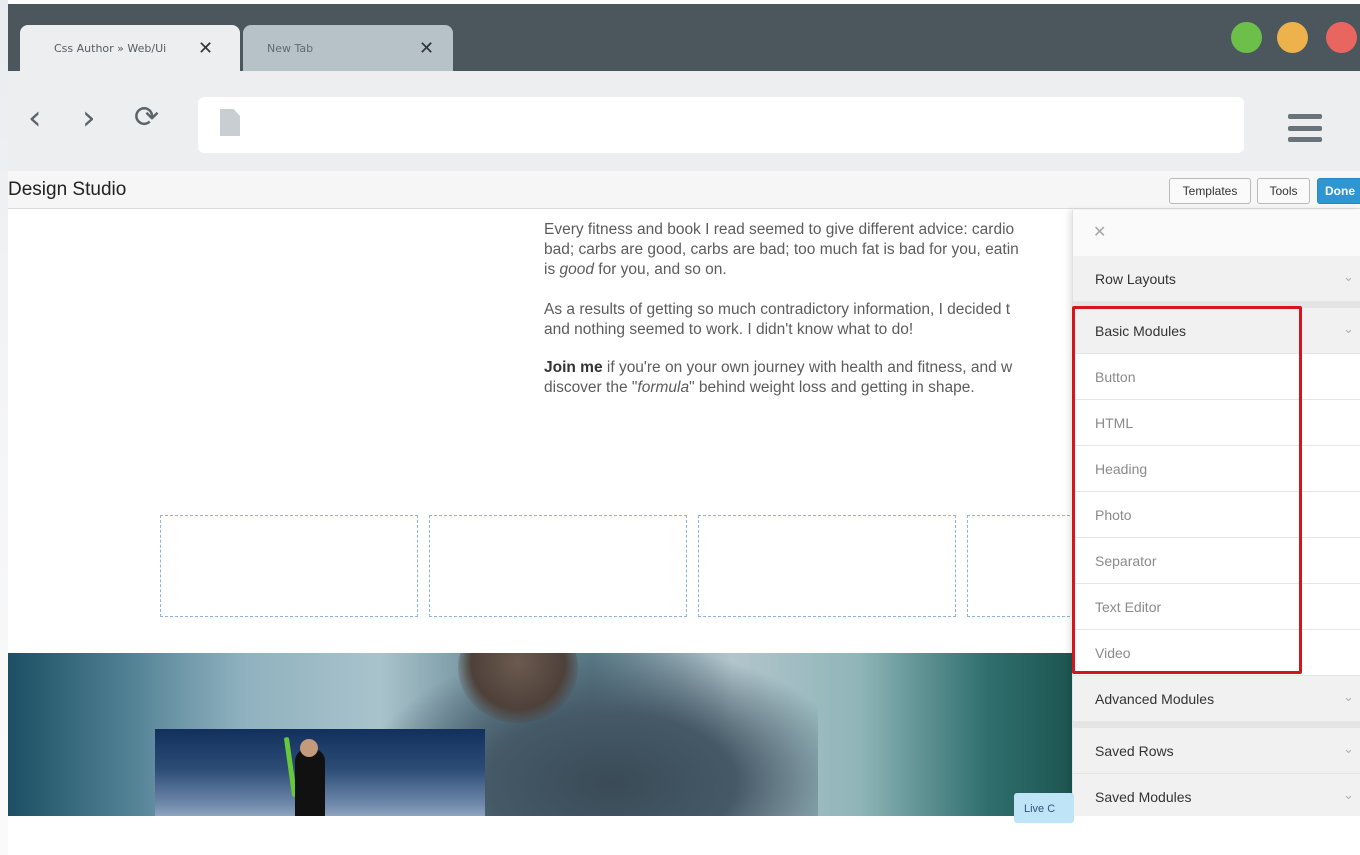 This screenshot has width=1360, height=855. I want to click on module-photo: Photo, so click(1216, 515).